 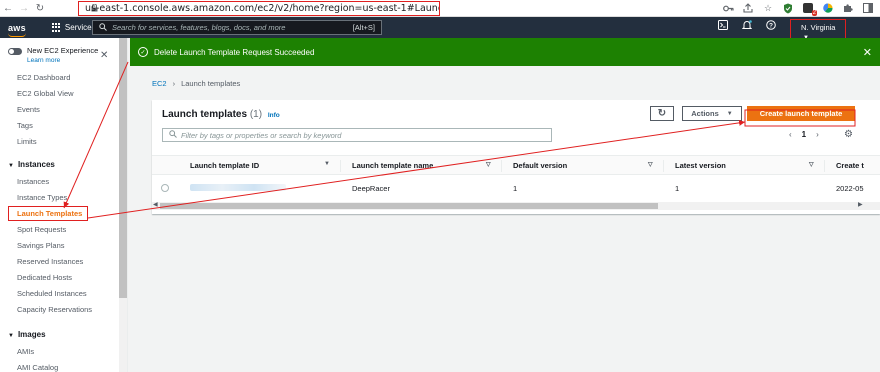 I want to click on sidebar-section-instances: ▼ Instances, so click(x=63, y=165).